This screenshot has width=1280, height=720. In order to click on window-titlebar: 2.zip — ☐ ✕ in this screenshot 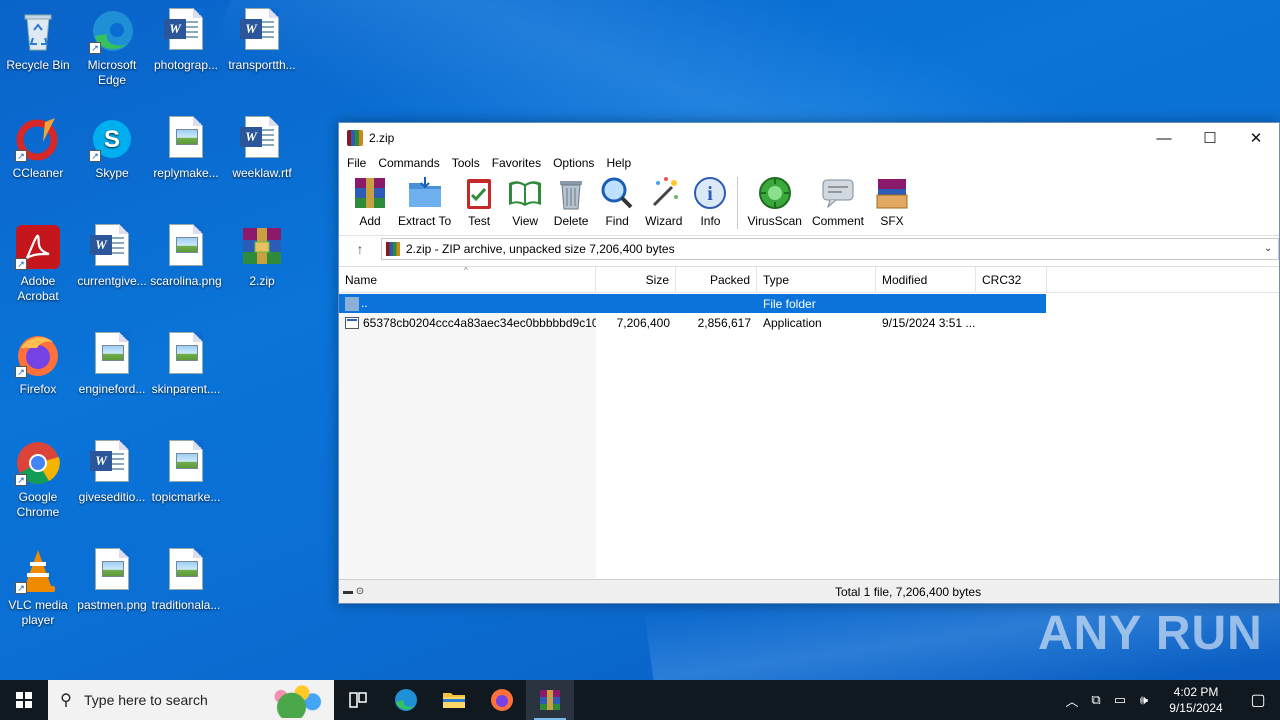, I will do `click(809, 138)`.